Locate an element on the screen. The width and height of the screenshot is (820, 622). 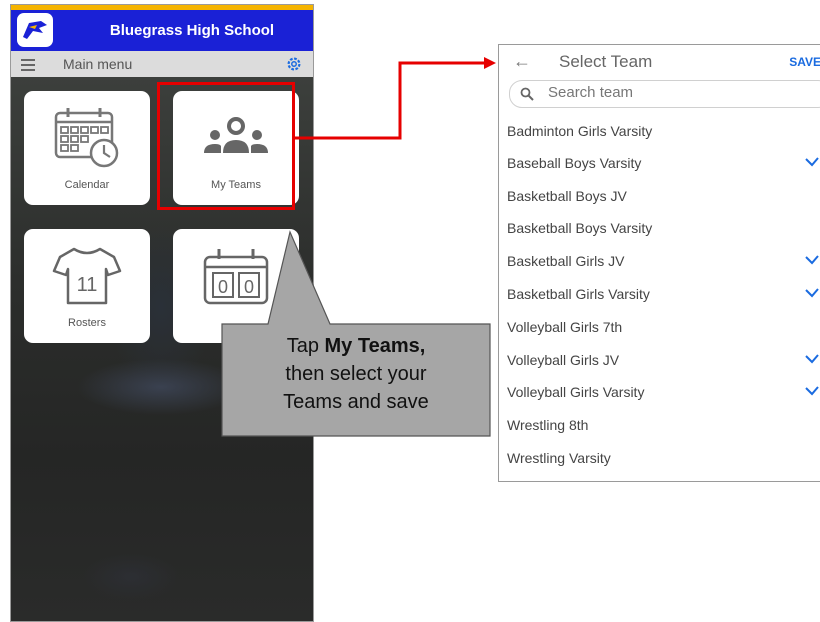
score-digit-away: 0 is located at coordinates (249, 287).